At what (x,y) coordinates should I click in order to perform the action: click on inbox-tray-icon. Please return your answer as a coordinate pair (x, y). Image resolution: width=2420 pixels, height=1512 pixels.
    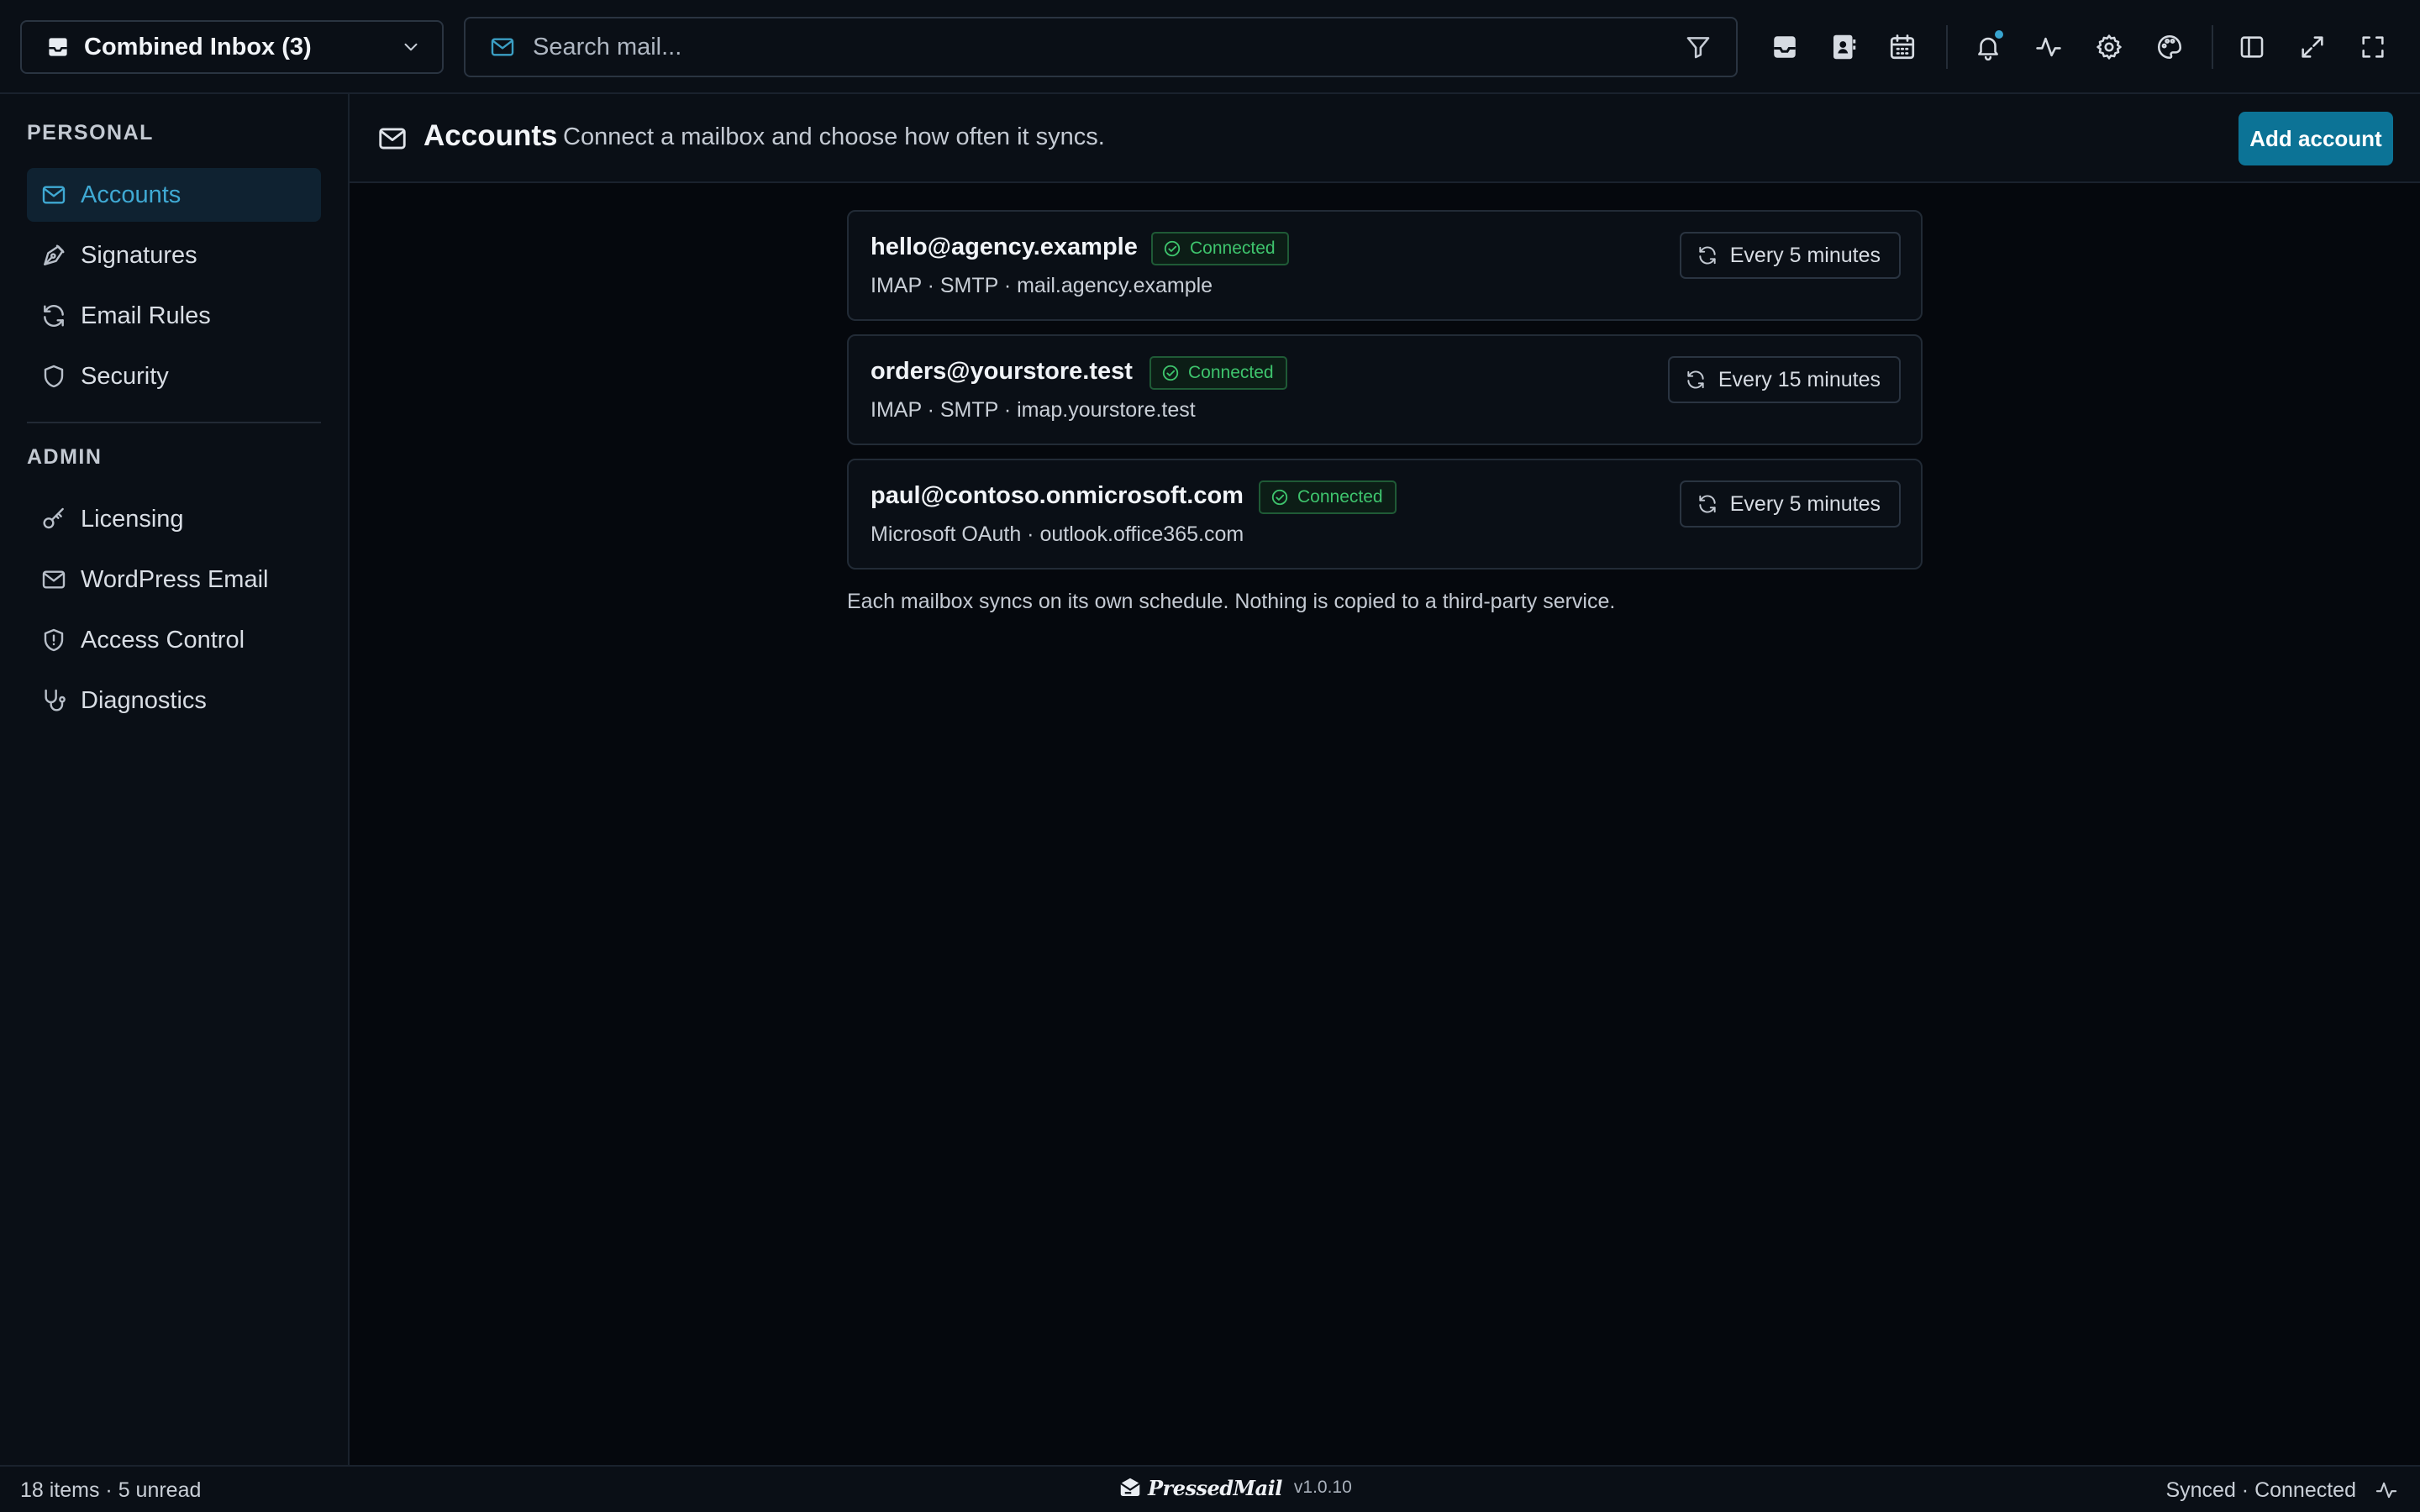
    Looking at the image, I should click on (1785, 47).